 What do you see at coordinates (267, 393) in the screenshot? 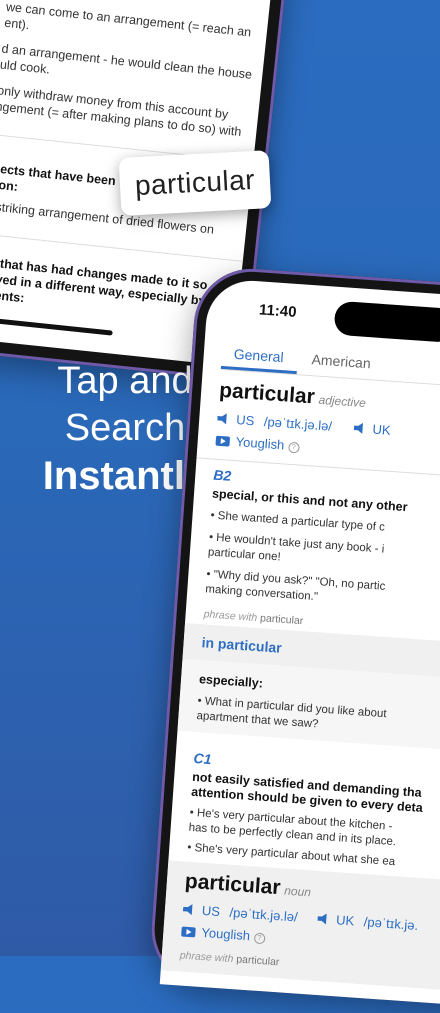
I see `headword: particular` at bounding box center [267, 393].